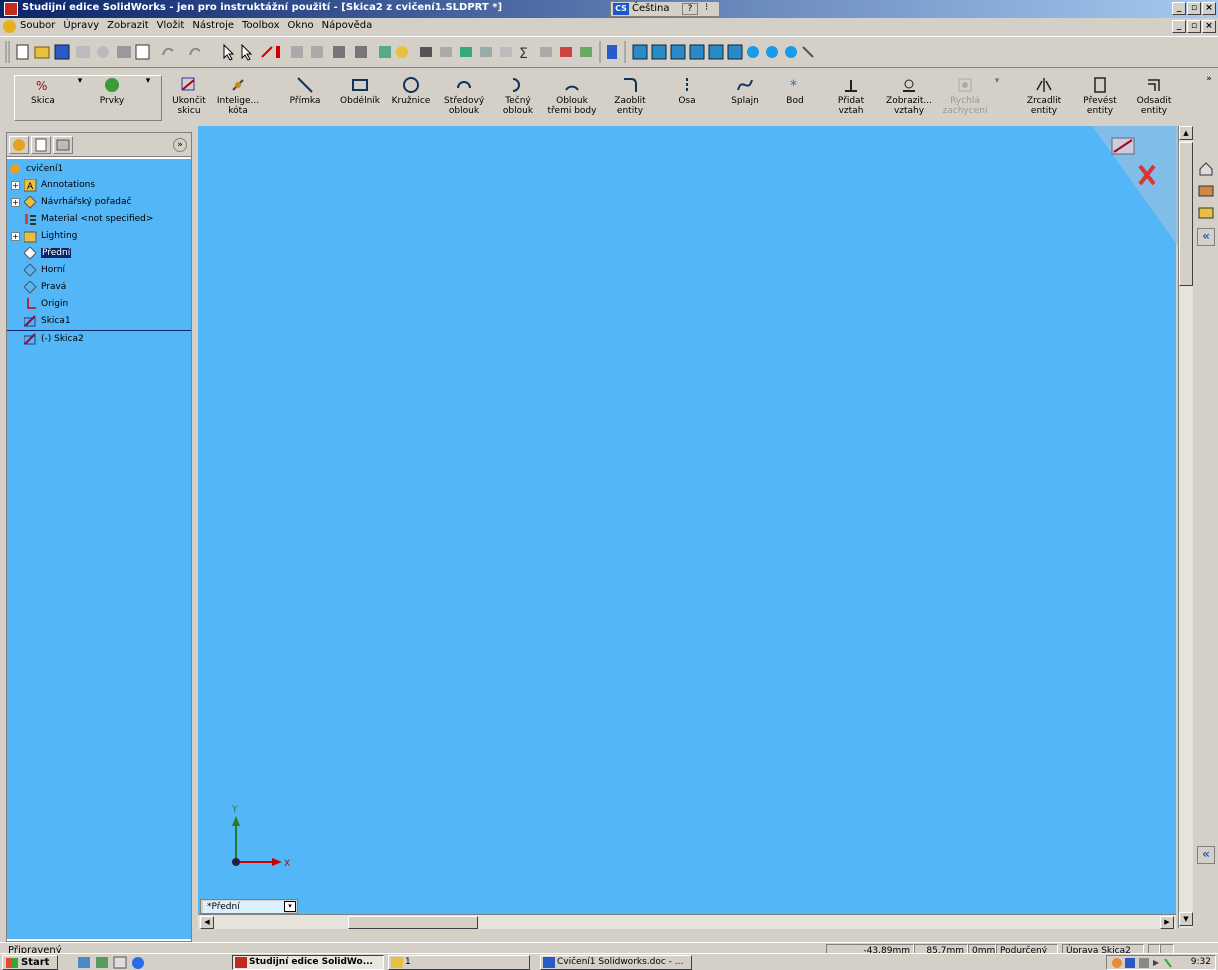 The image size is (1218, 970). I want to click on menu-upravy: Úpravy, so click(81, 25).